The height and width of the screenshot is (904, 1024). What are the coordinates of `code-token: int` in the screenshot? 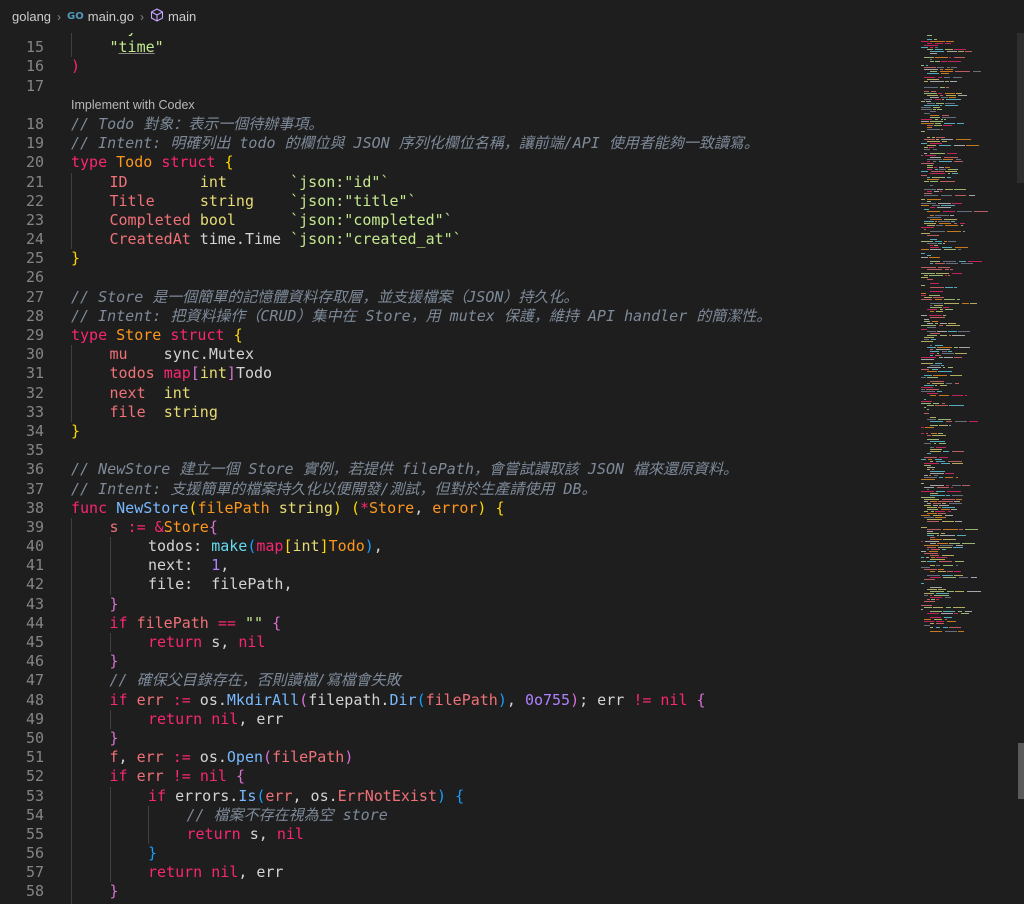 It's located at (177, 392).